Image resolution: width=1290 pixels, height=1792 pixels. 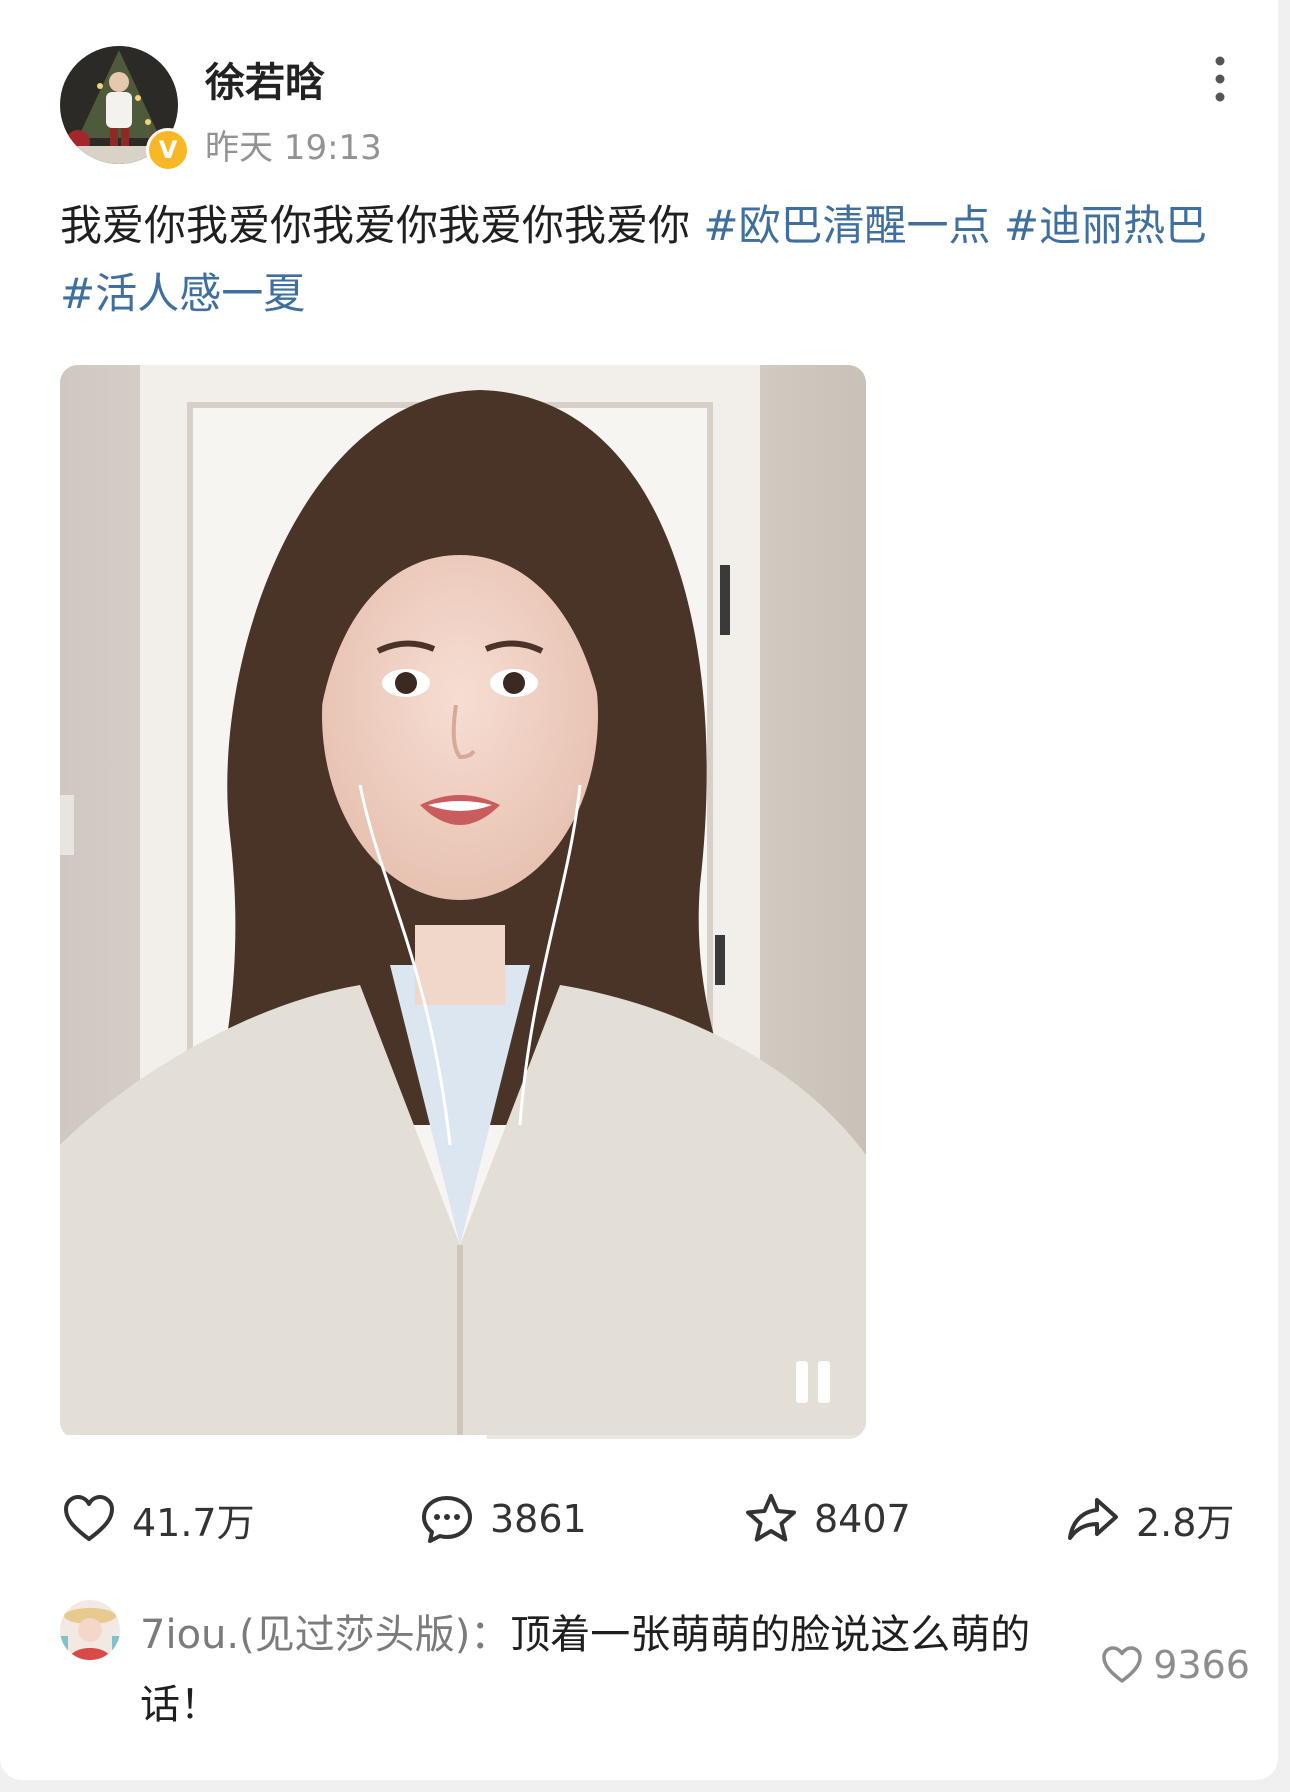 What do you see at coordinates (639, 1519) in the screenshot?
I see `action-bar: 41.7万 3861 8407 2.8万` at bounding box center [639, 1519].